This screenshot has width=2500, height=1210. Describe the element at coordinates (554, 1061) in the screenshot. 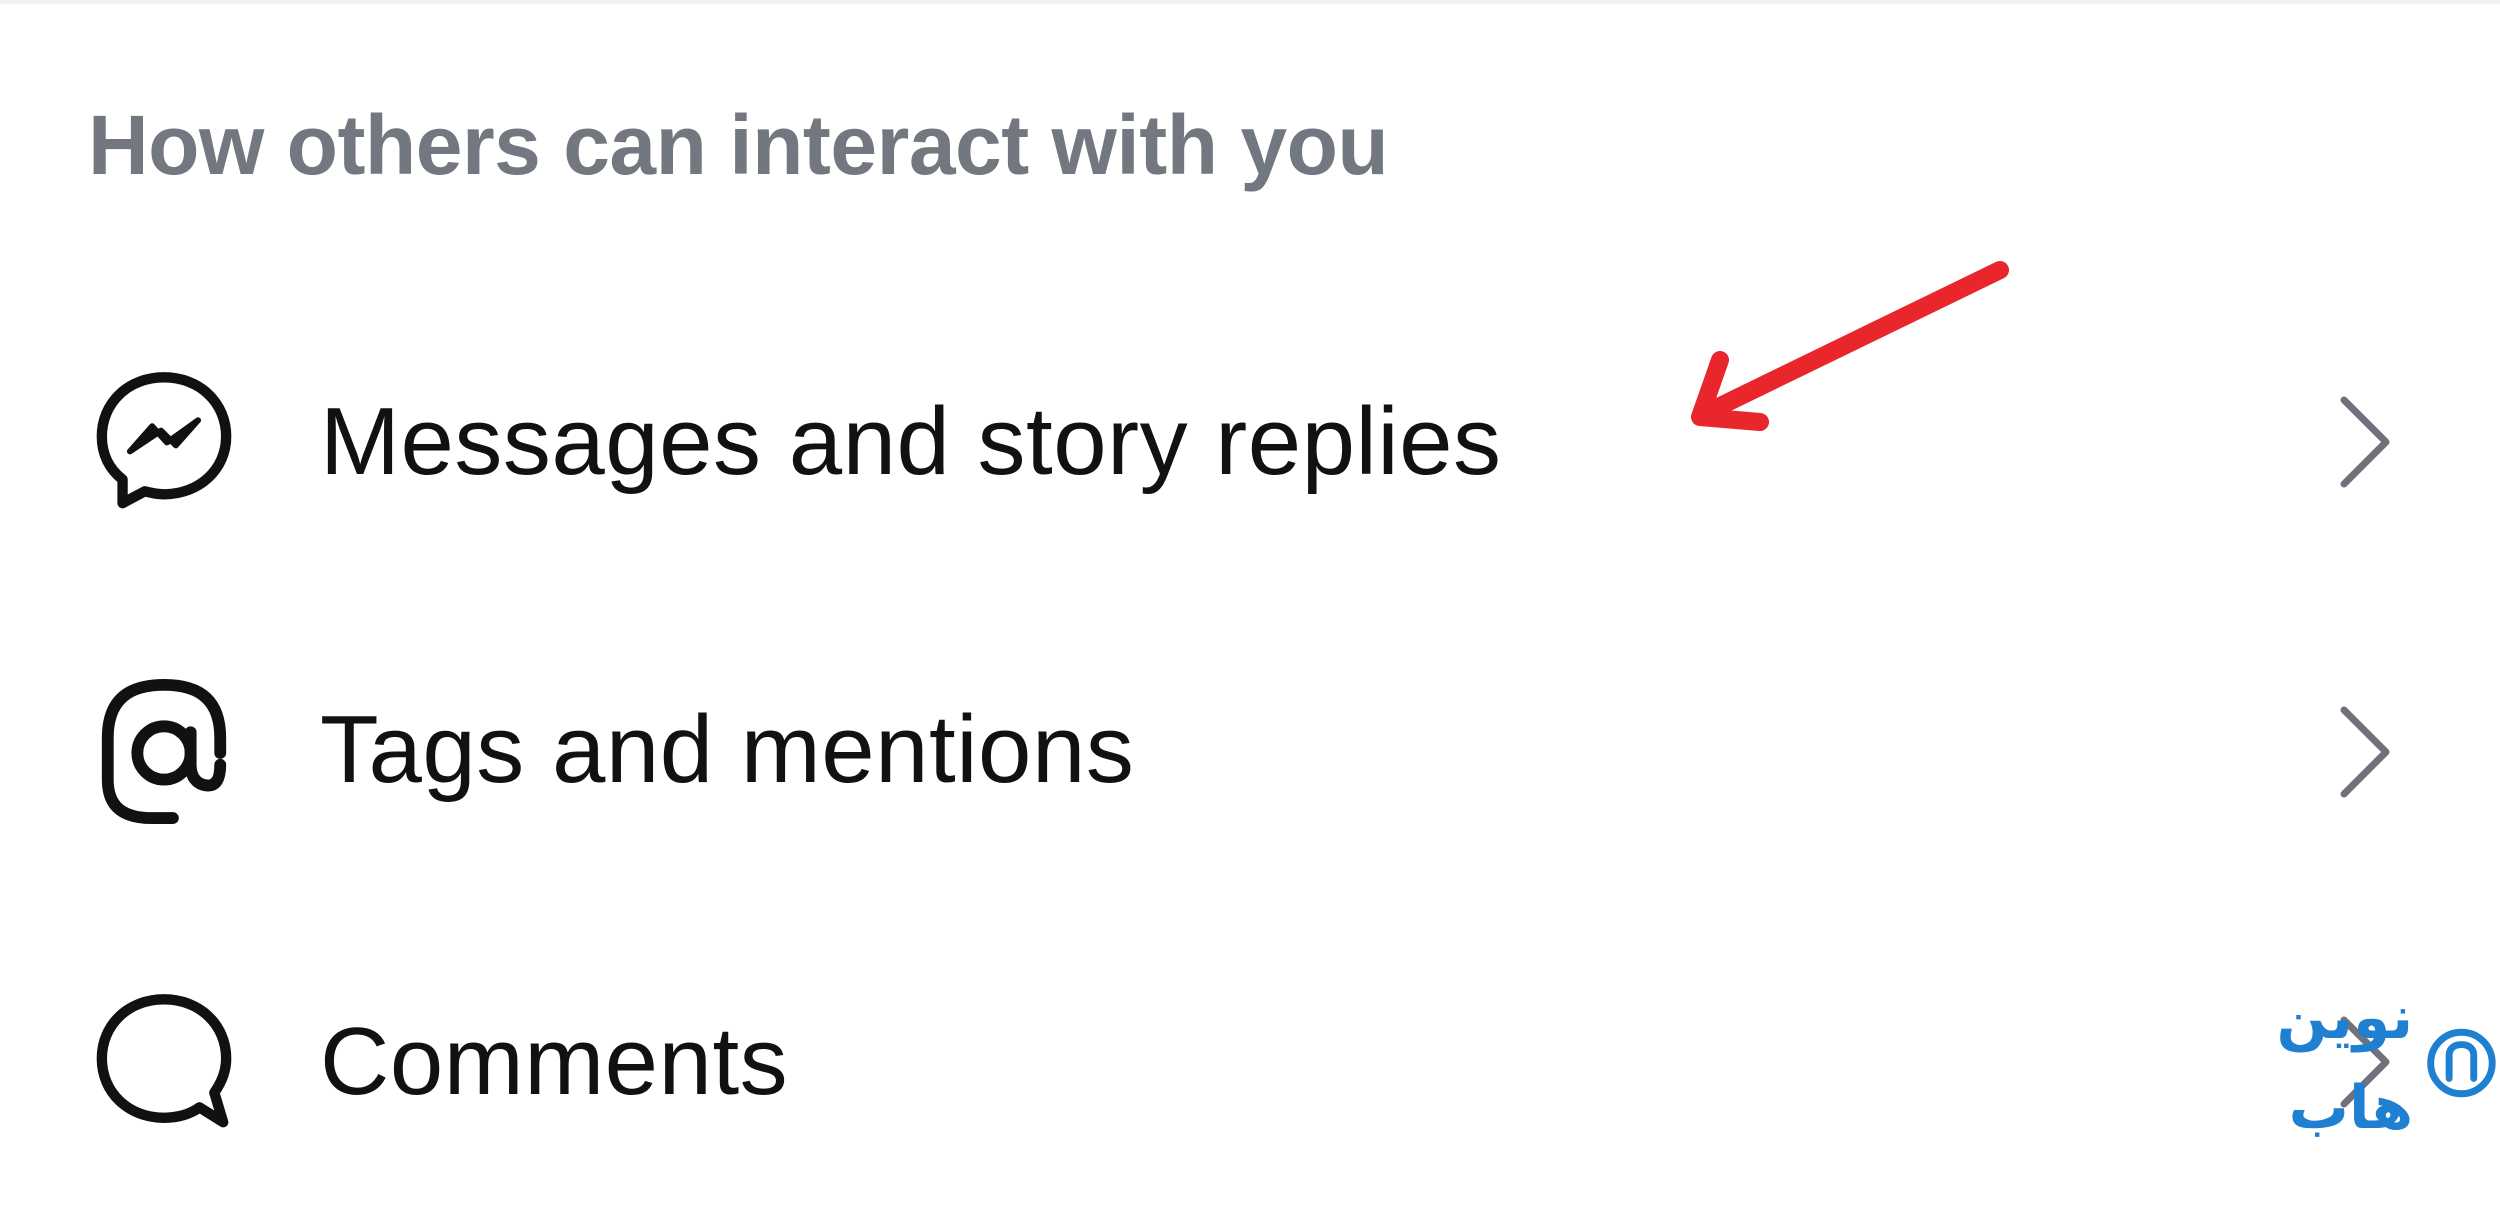

I see `row-label-comments: Comments` at that location.